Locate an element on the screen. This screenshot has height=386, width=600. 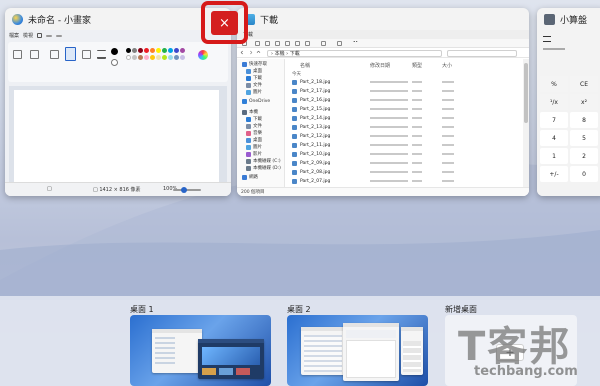
file-row: Part_2_17.jpg is located at coordinates (405, 91).